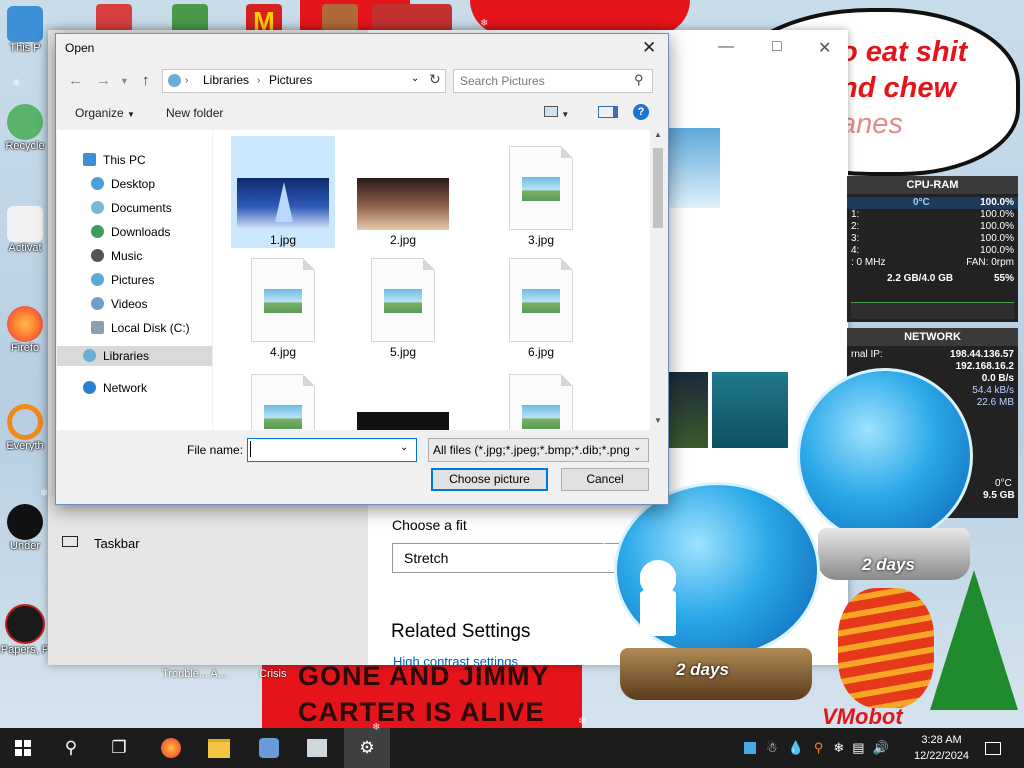 The height and width of the screenshot is (768, 1024). I want to click on magnifier-icon: ⚲, so click(819, 748).